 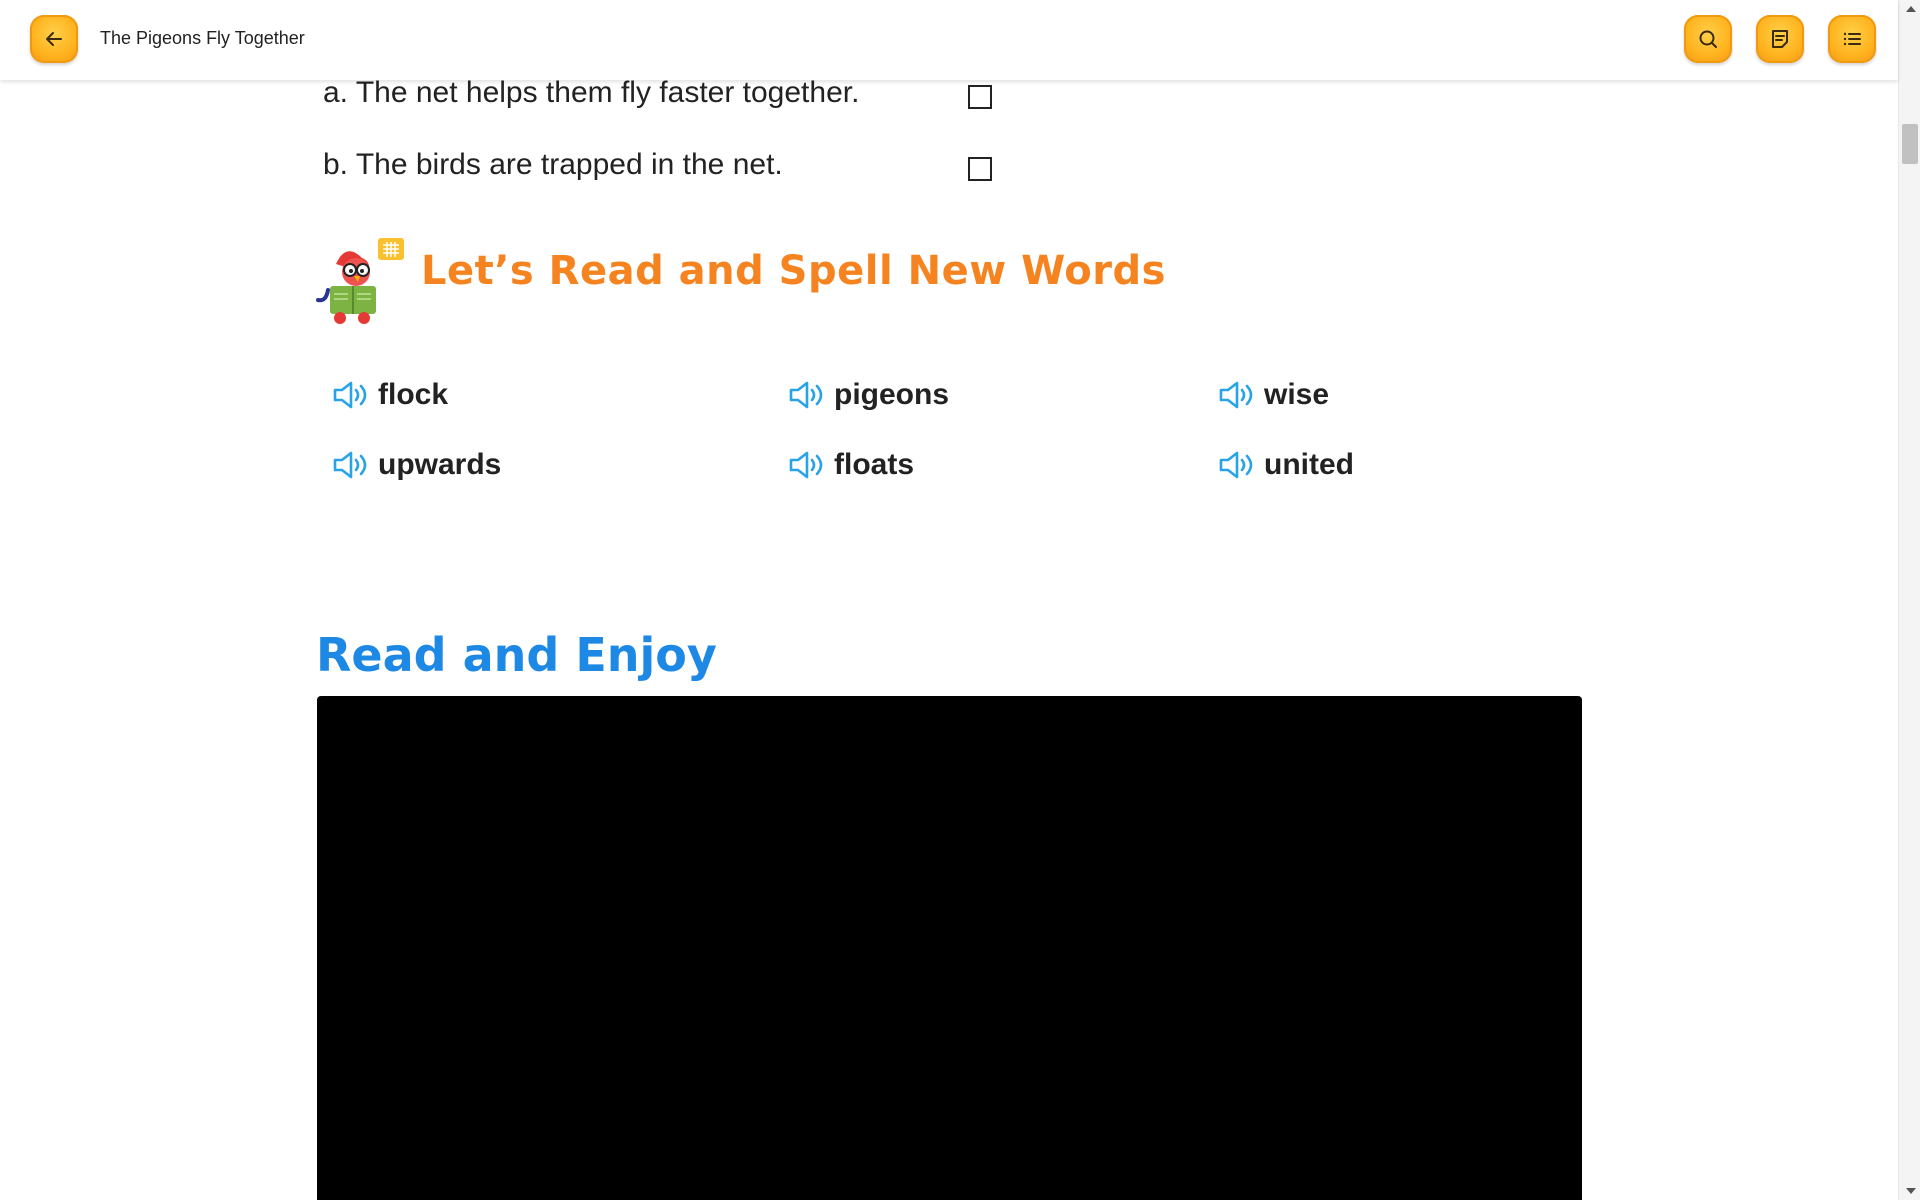 I want to click on word-label: united, so click(x=1309, y=464).